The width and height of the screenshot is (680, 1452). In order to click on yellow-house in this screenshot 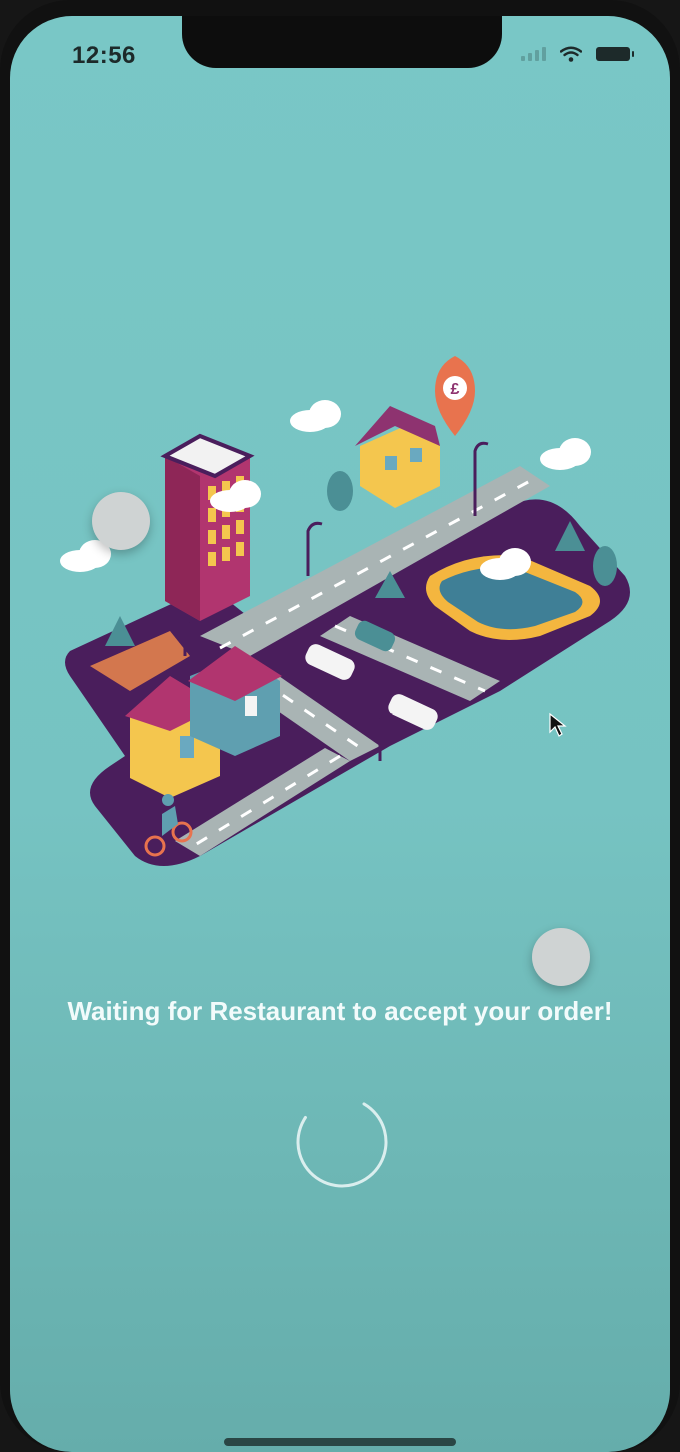, I will do `click(397, 457)`.